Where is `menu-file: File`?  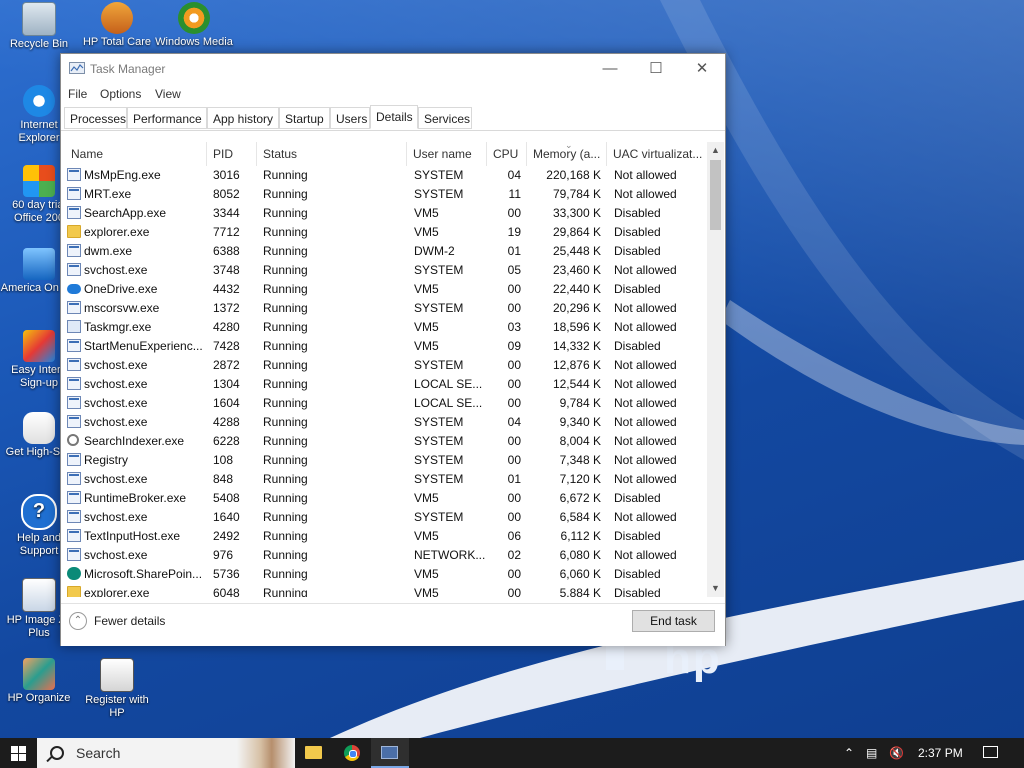
menu-file: File is located at coordinates (77, 94).